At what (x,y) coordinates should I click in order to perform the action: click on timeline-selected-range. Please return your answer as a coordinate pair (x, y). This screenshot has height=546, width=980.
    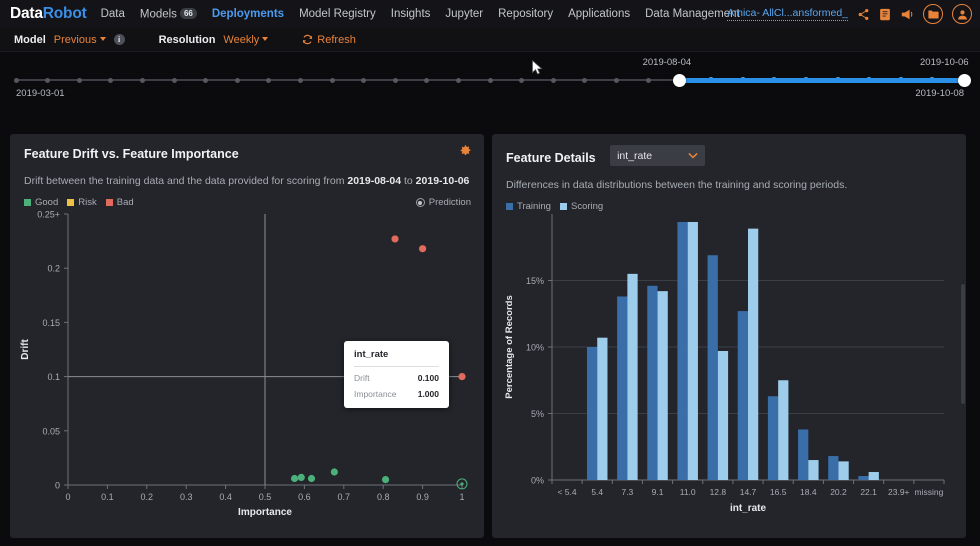
    Looking at the image, I should click on (821, 80).